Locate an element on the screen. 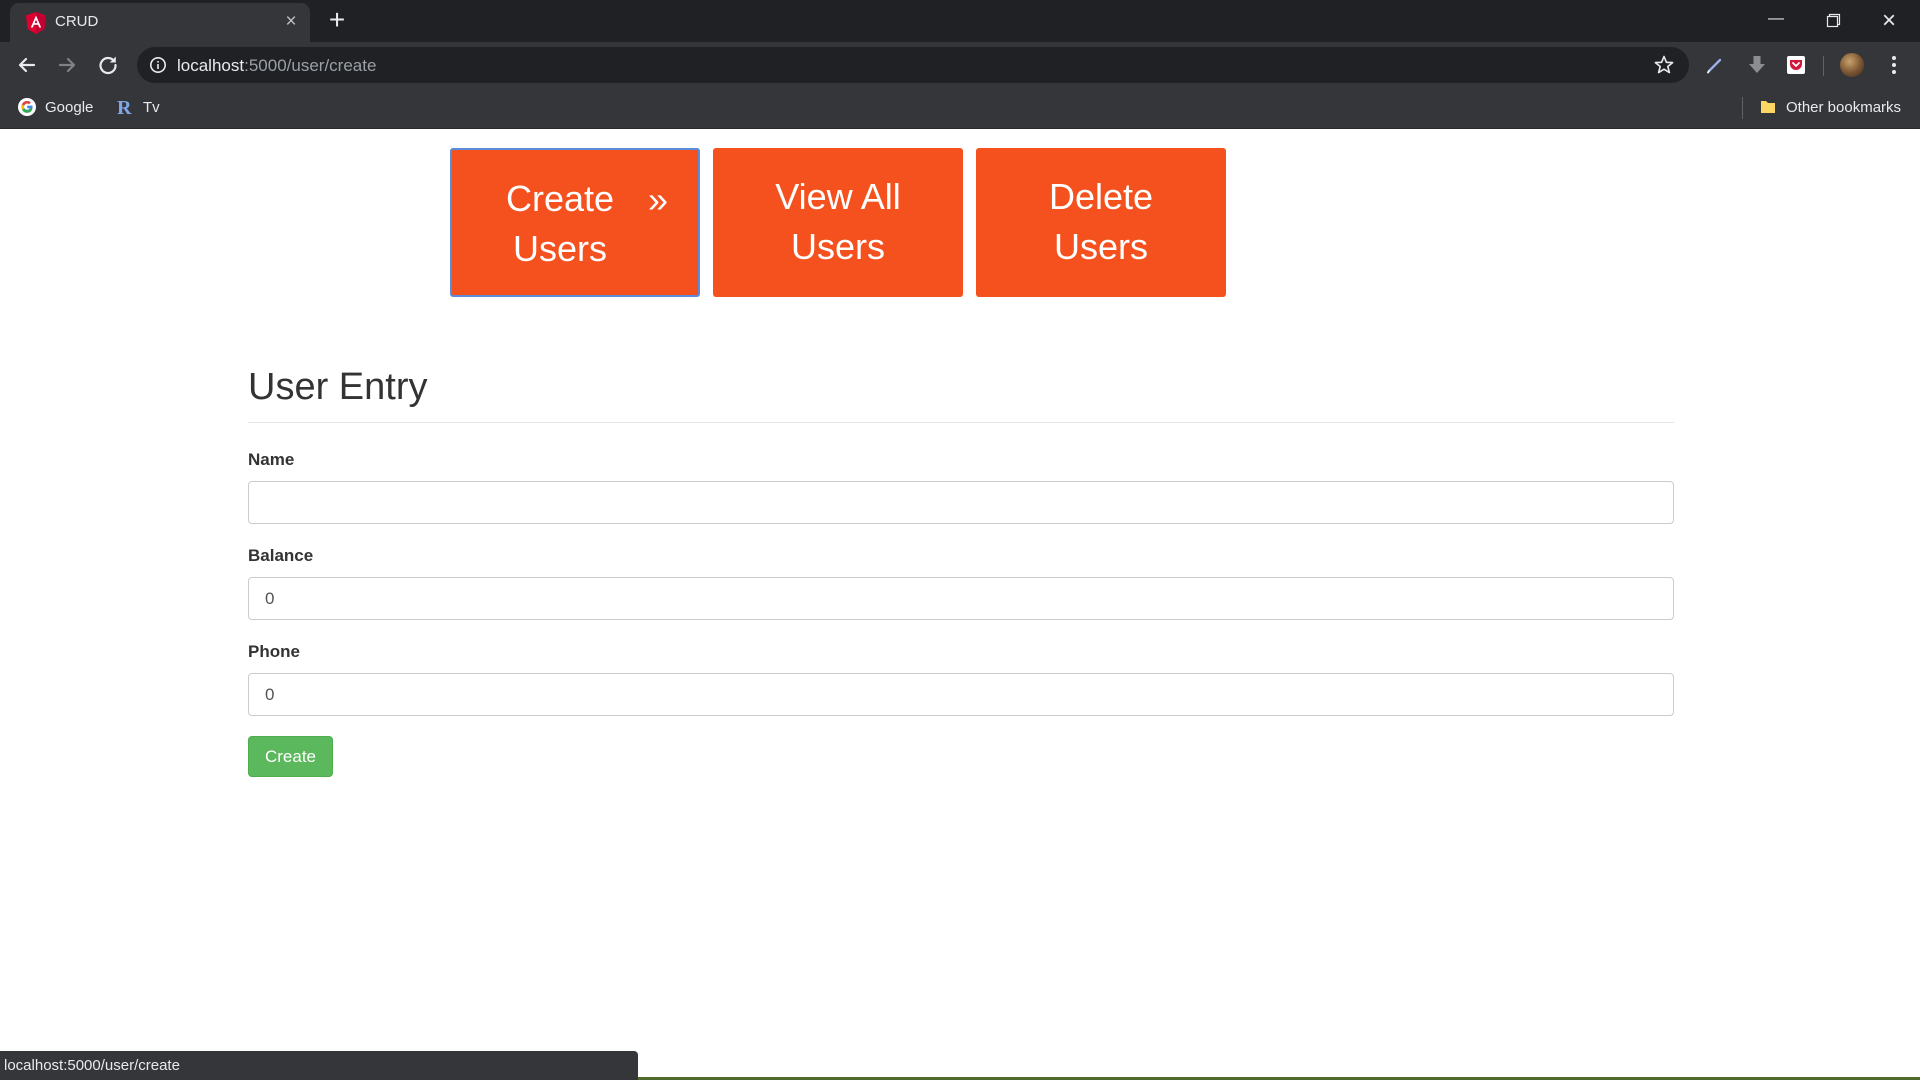 This screenshot has height=1080, width=1920. toolbar-divider is located at coordinates (1823, 66).